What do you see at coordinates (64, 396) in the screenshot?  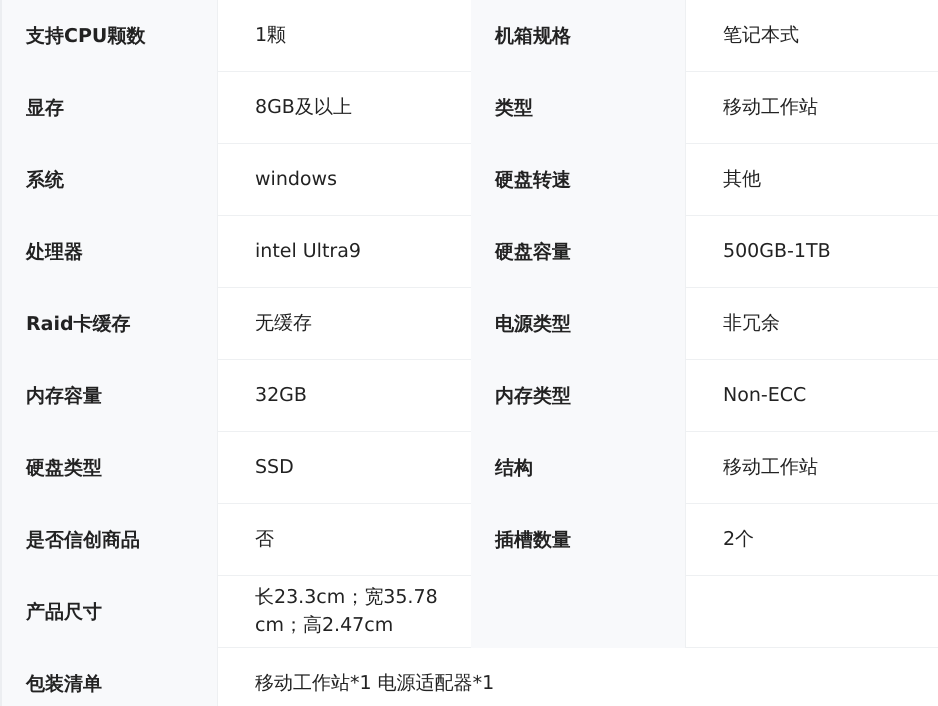 I see `spec-label: 内存容量` at bounding box center [64, 396].